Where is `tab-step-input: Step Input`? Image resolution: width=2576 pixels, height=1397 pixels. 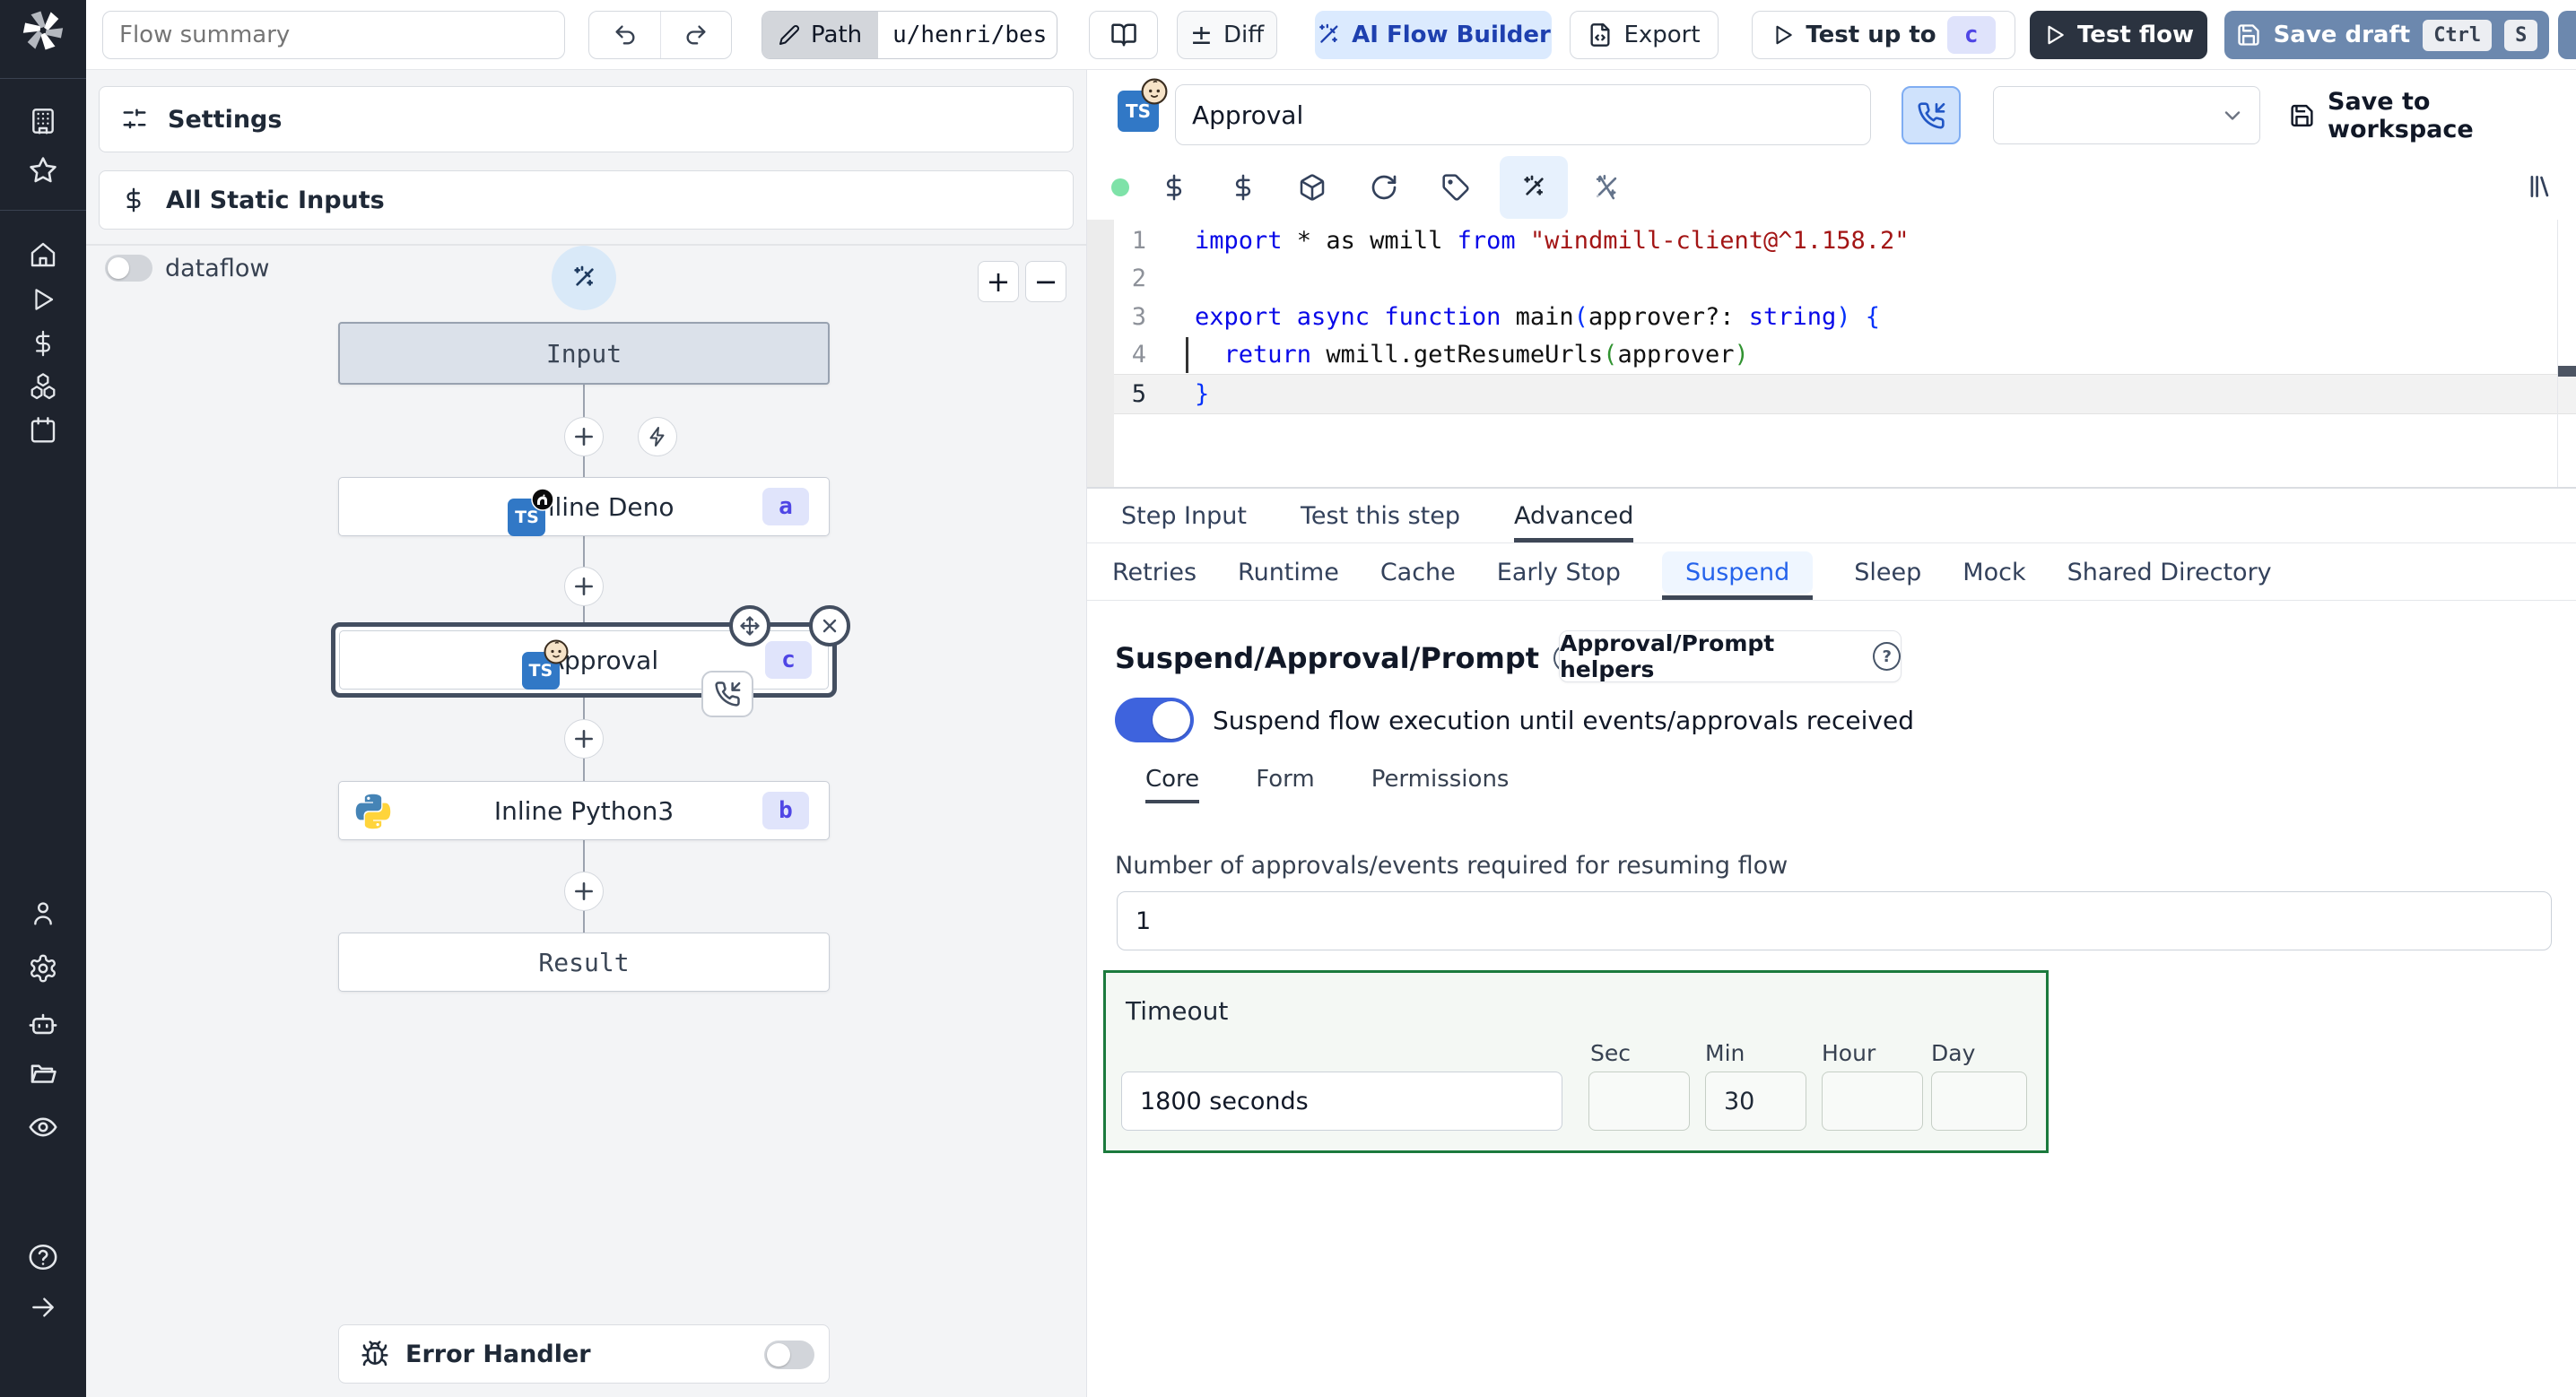
tab-step-input: Step Input is located at coordinates (1184, 515).